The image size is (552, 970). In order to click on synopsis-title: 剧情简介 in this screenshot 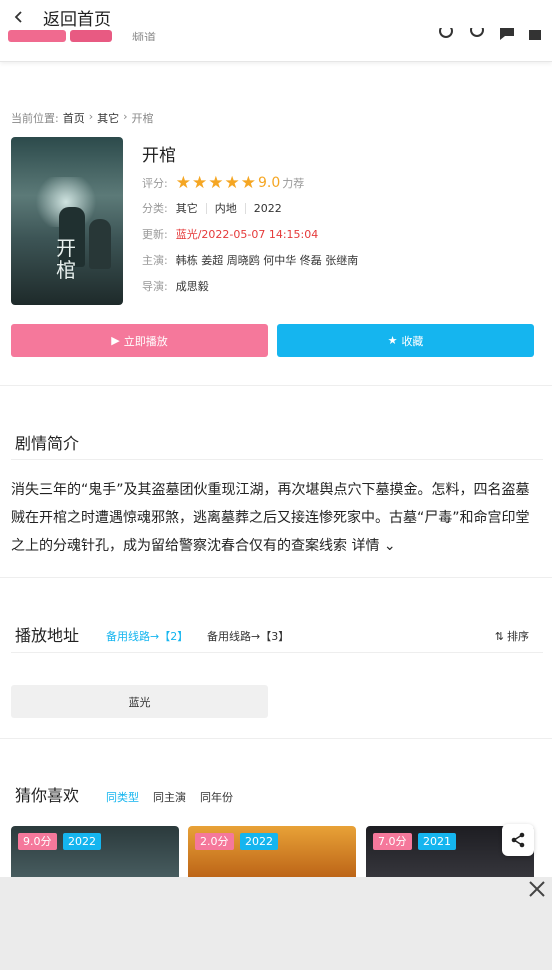, I will do `click(47, 443)`.